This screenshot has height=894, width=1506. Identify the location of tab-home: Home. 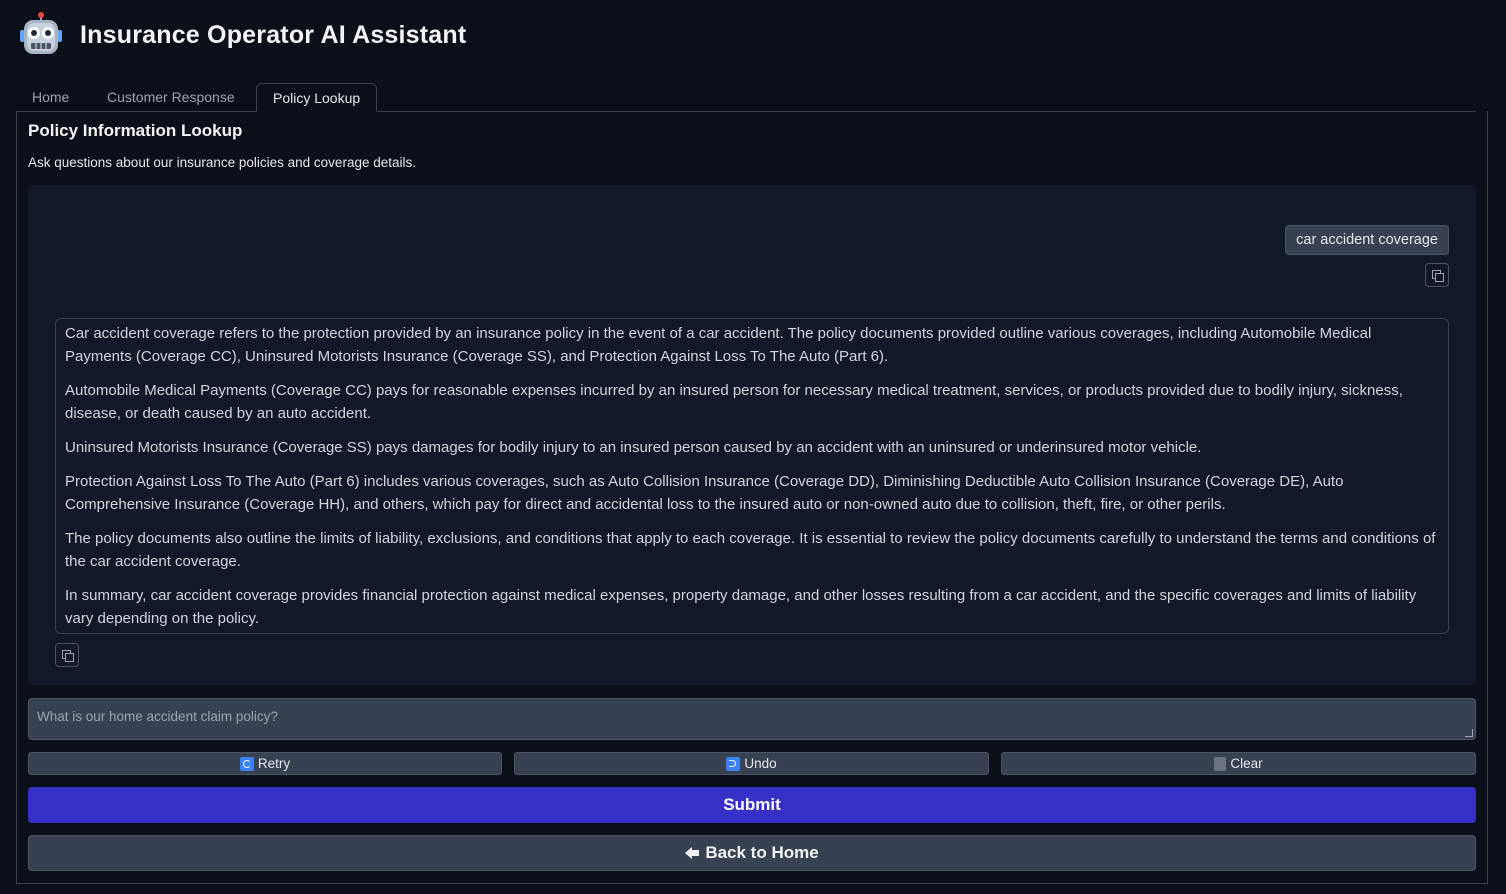
(50, 97).